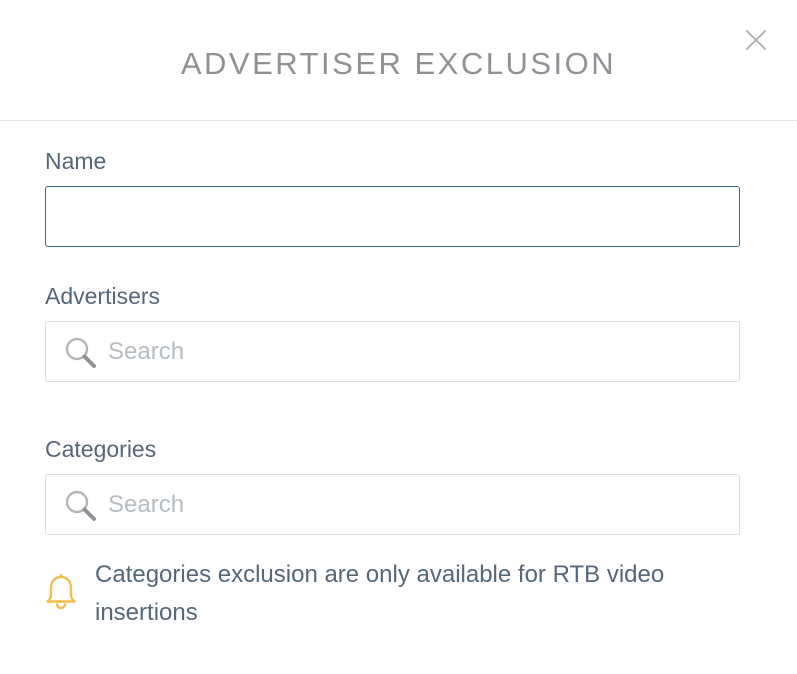 This screenshot has height=674, width=797. What do you see at coordinates (413, 351) in the screenshot?
I see `advertisers-search-input` at bounding box center [413, 351].